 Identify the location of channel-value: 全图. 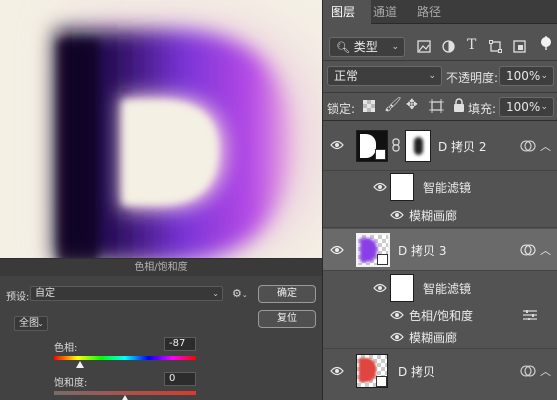
(29, 323).